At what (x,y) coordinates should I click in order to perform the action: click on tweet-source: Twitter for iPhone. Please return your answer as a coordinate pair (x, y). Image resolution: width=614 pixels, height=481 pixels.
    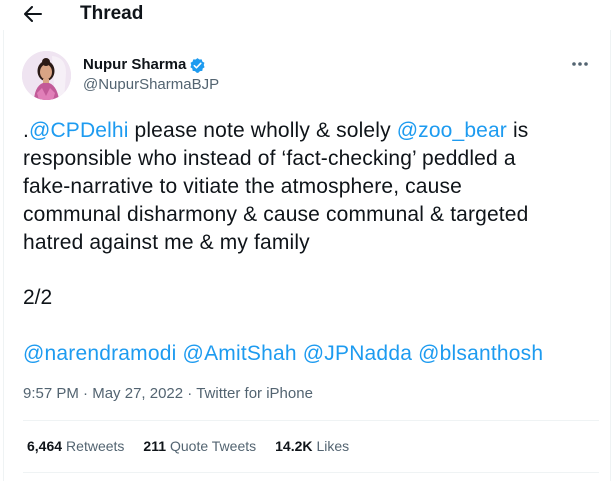
    Looking at the image, I should click on (254, 393).